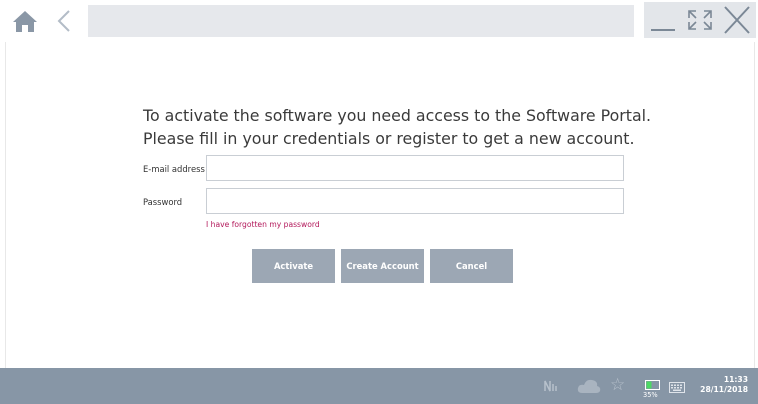  Describe the element at coordinates (64, 21) in the screenshot. I see `back-arrow-icon` at that location.